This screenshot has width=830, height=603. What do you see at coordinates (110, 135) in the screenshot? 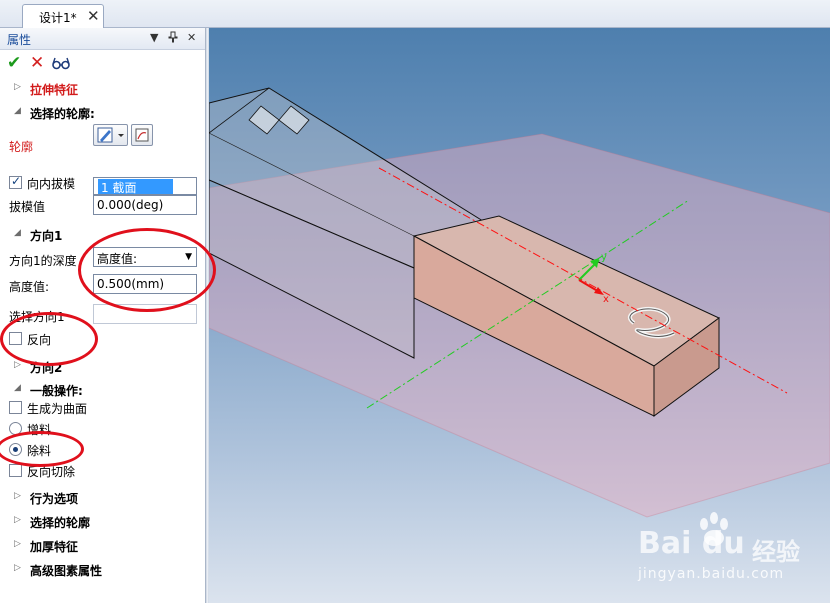
I see `sketch-pick-button` at bounding box center [110, 135].